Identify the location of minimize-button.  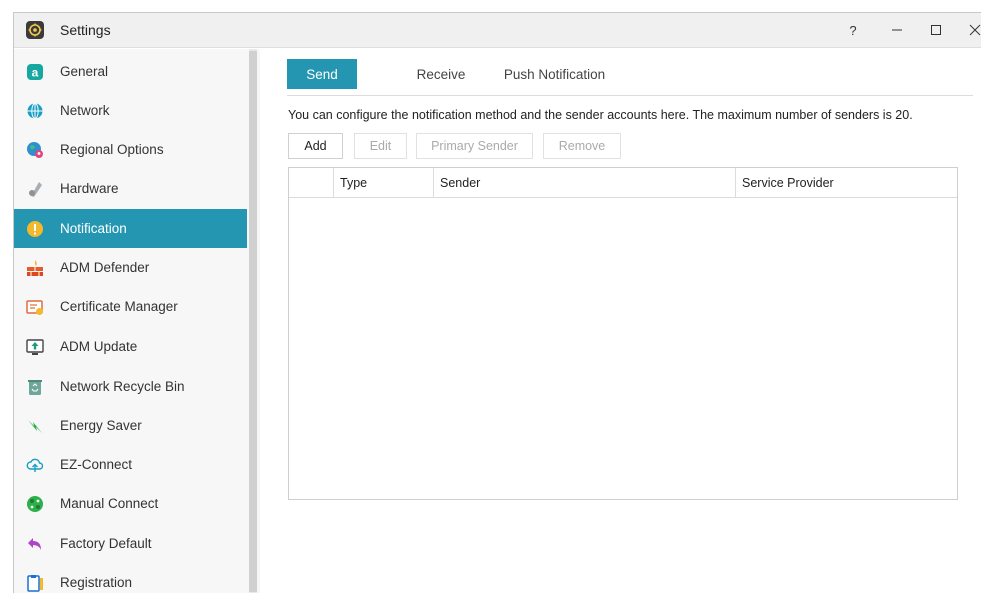
(897, 30).